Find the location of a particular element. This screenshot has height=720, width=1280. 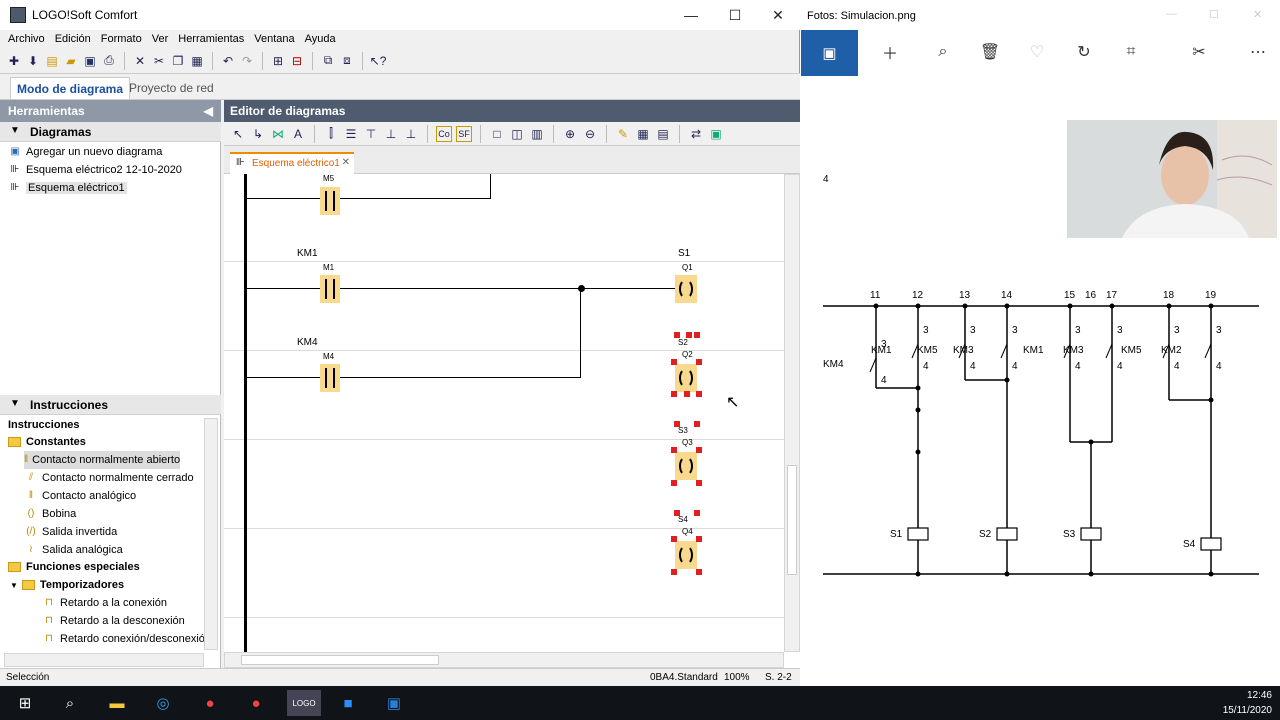

list-item-add-diagram: ▣ Agregar un nuevo diagrama is located at coordinates (85, 152).